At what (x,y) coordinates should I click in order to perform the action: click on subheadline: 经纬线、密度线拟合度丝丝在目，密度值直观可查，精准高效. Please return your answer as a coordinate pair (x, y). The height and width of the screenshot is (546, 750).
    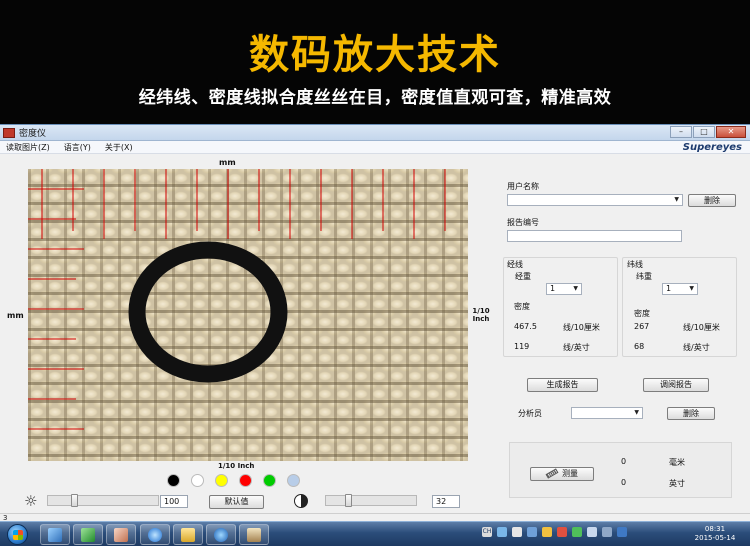
    Looking at the image, I should click on (375, 98).